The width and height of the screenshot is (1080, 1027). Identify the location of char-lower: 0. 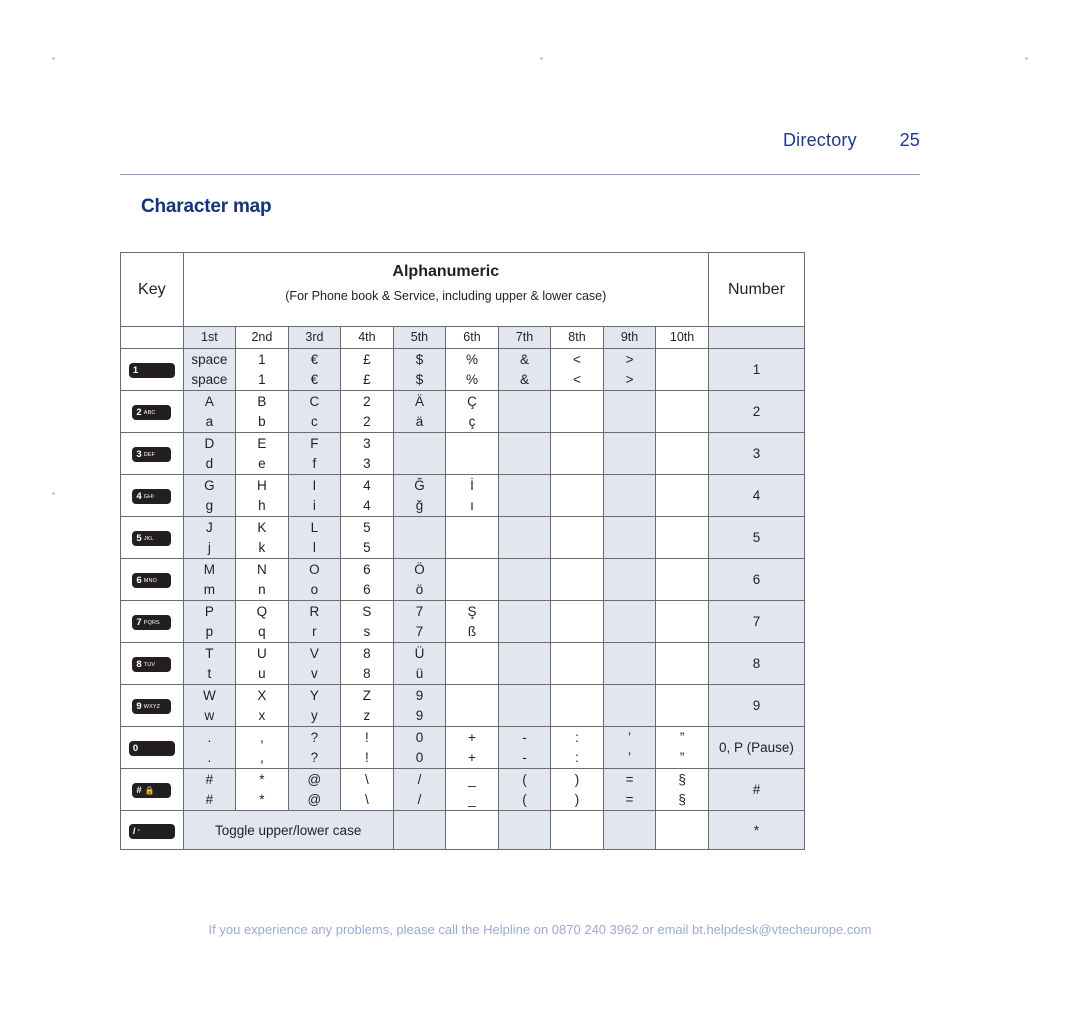
(419, 757).